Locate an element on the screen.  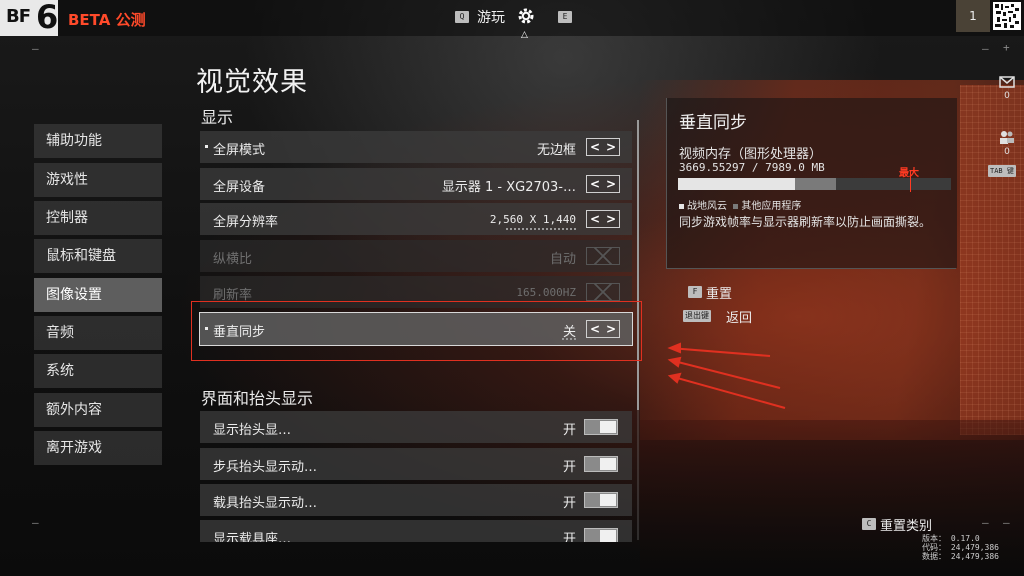
setting-row-fullscreen-device: 全屏设备 显示器 1 - XG2703-… < > is located at coordinates (416, 184).